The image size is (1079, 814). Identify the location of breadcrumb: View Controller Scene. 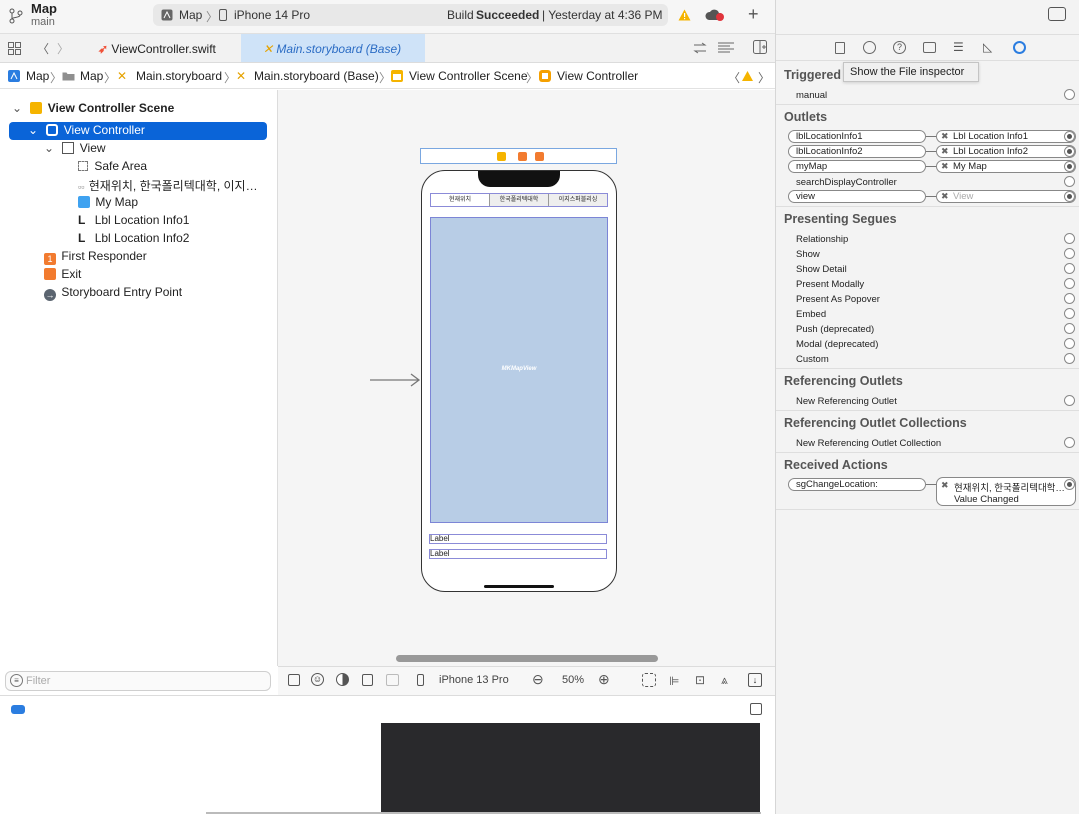
(468, 76).